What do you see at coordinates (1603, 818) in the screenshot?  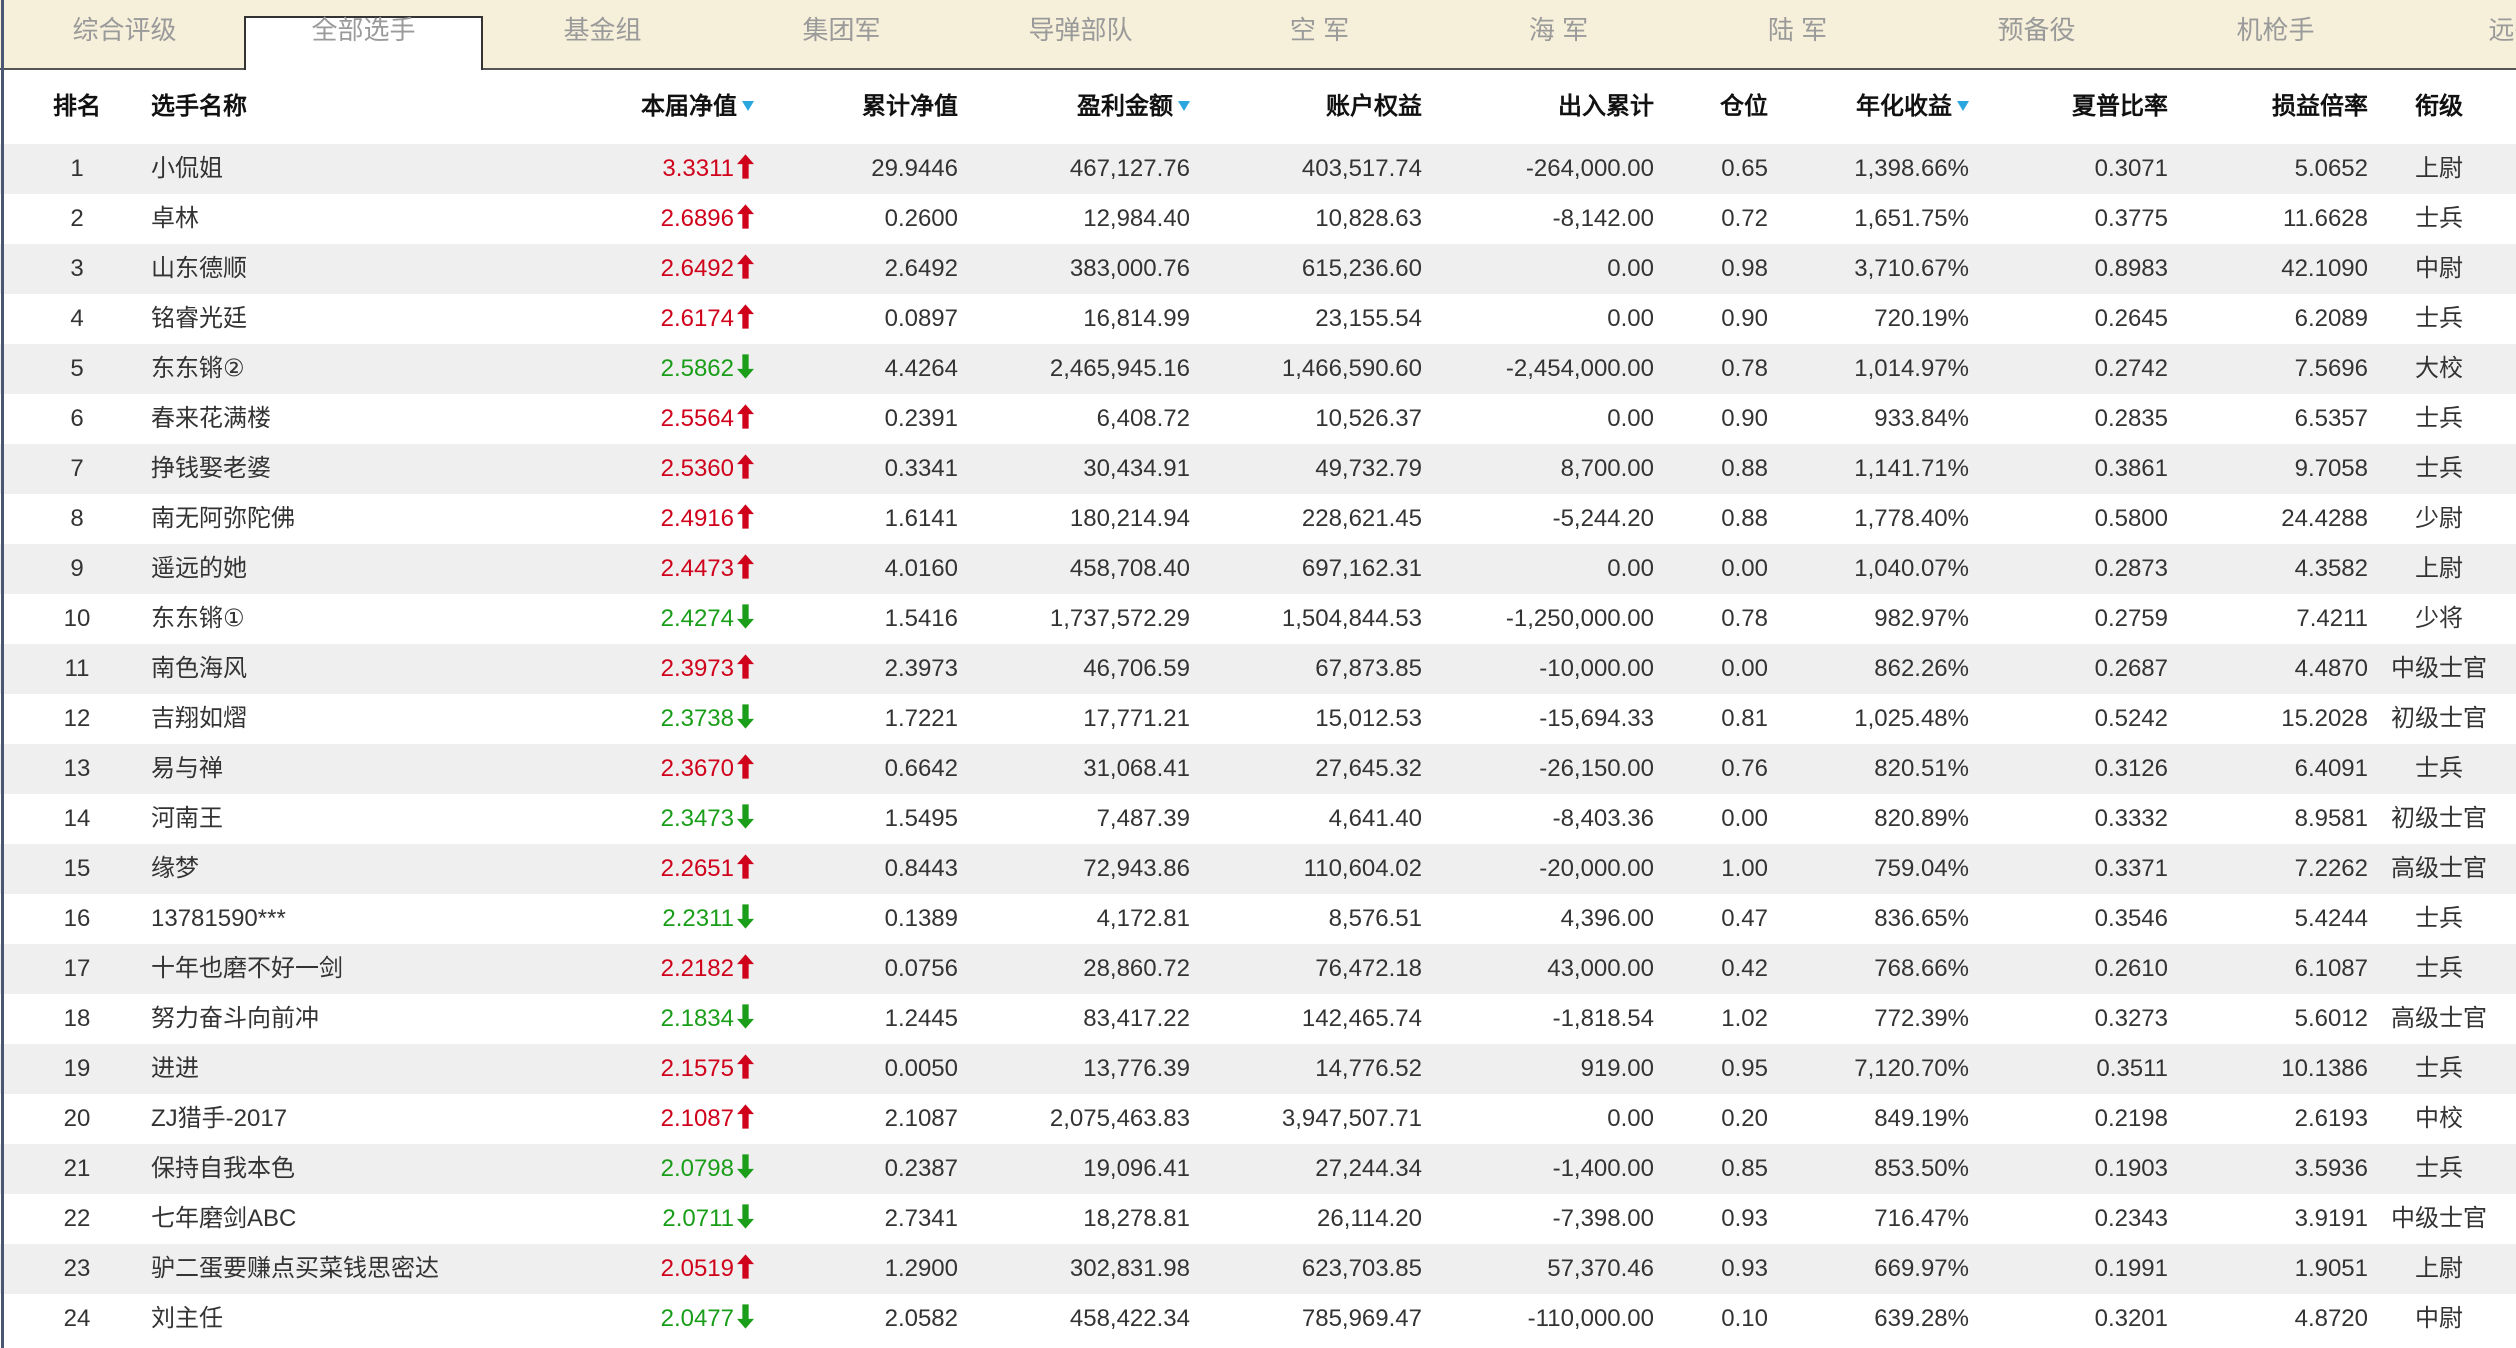 I see `cumulative-in-out: -8,403.36` at bounding box center [1603, 818].